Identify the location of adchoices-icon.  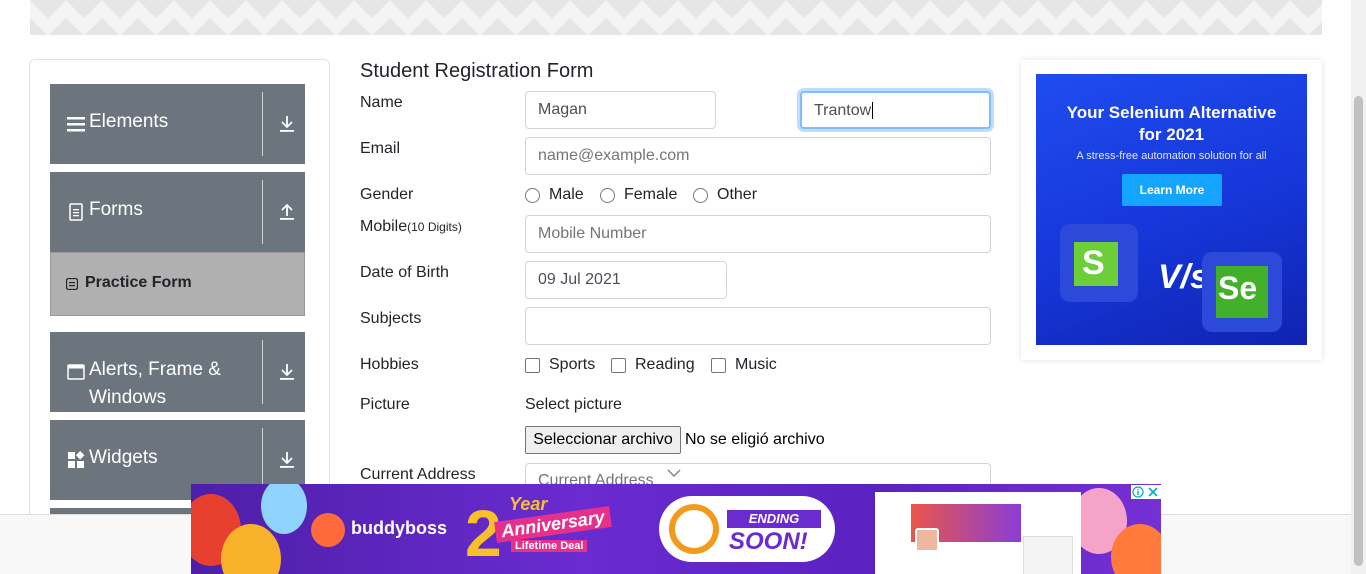
(1146, 492).